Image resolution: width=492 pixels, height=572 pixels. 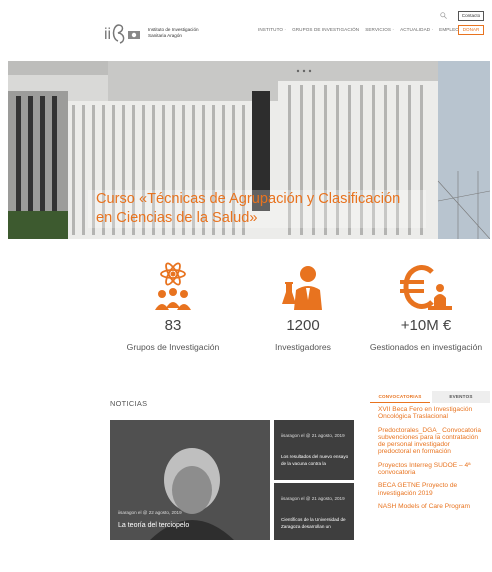 I want to click on stat-funding: +10M € Gestionados en investigación, so click(x=426, y=307).